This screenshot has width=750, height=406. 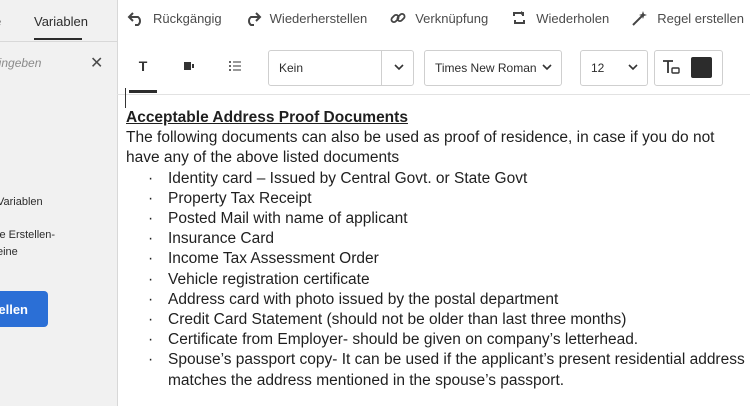 I want to click on undo-label: Rückgängig, so click(x=187, y=18).